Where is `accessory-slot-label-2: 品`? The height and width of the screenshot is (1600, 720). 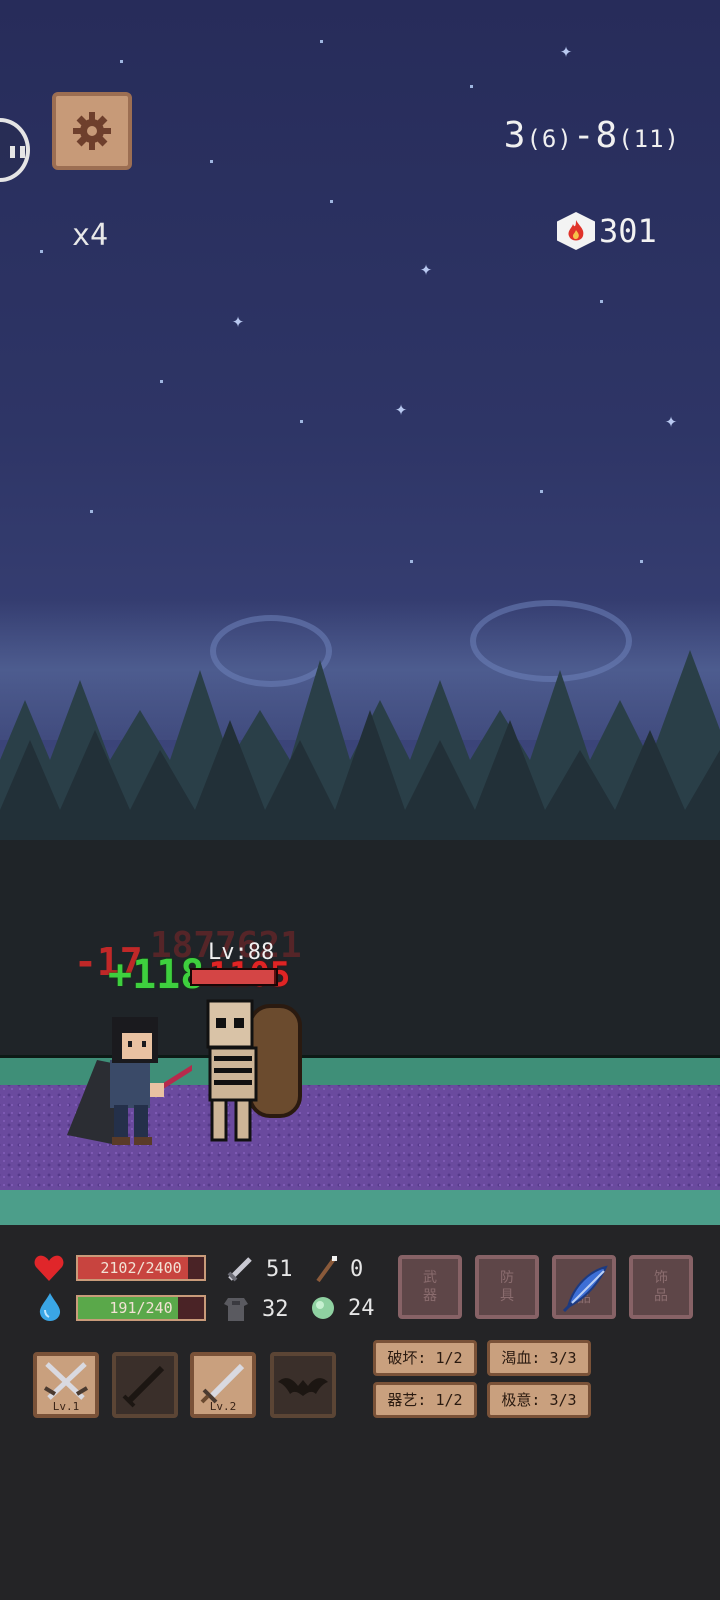 accessory-slot-label-2: 品 is located at coordinates (661, 1296).